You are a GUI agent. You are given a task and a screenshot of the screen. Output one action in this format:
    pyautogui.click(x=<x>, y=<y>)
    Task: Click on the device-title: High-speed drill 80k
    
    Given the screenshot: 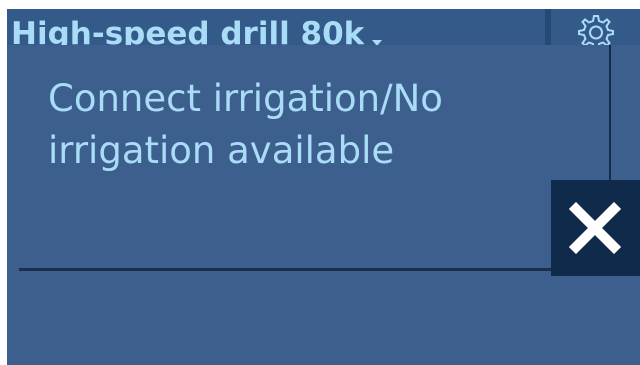 What is the action you would take?
    pyautogui.click(x=187, y=28)
    